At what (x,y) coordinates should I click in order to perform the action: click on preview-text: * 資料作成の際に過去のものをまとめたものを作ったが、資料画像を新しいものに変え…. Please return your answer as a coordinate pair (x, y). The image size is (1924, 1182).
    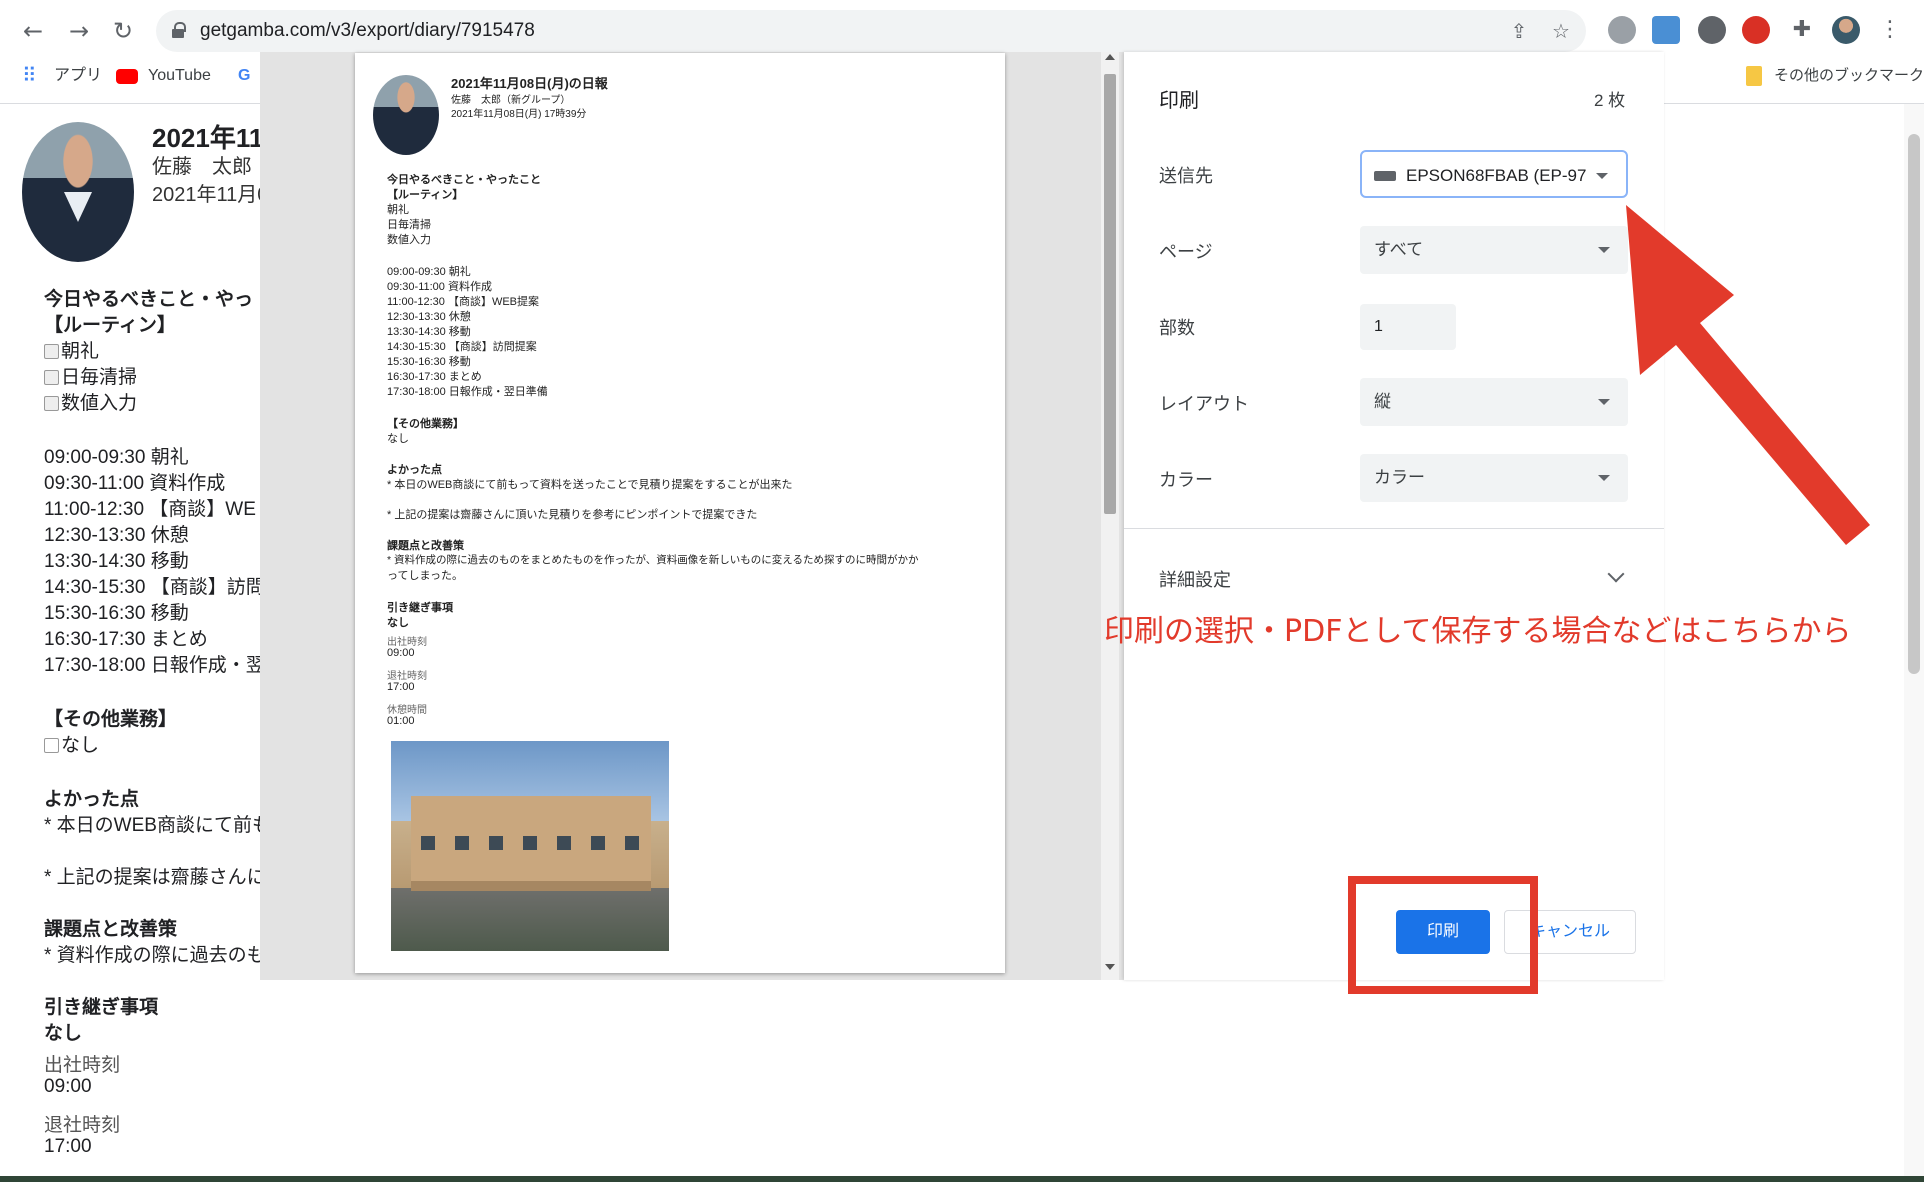
    Looking at the image, I should click on (653, 560).